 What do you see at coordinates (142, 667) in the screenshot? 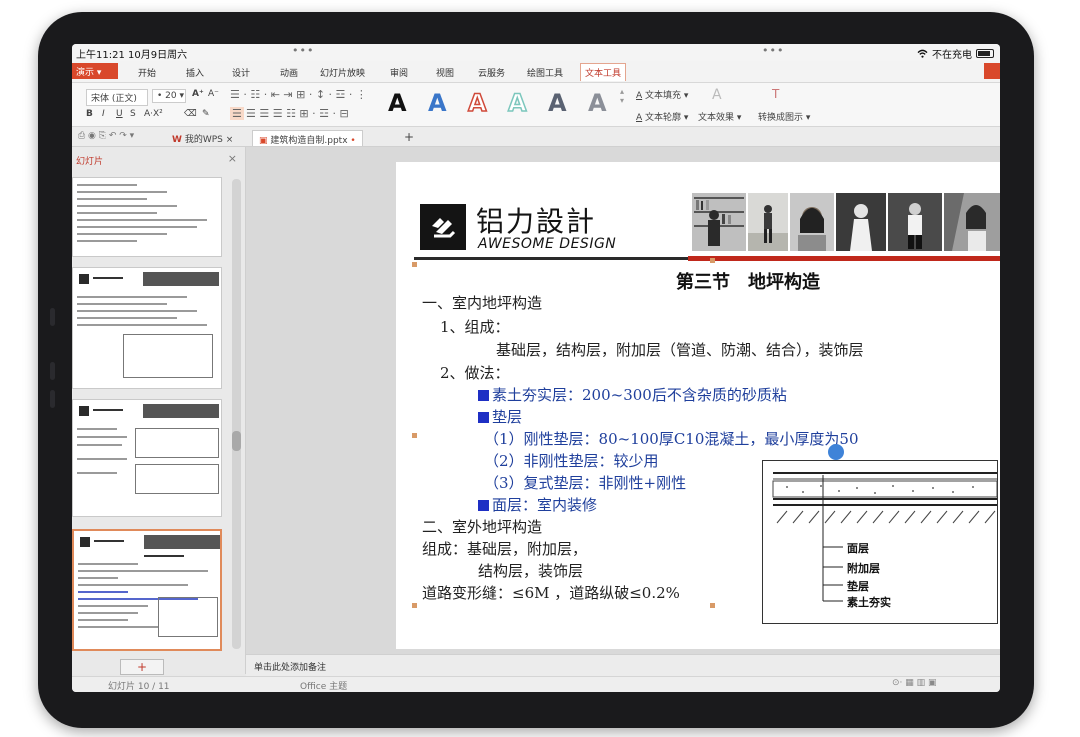
I see `add-slide-button: +` at bounding box center [142, 667].